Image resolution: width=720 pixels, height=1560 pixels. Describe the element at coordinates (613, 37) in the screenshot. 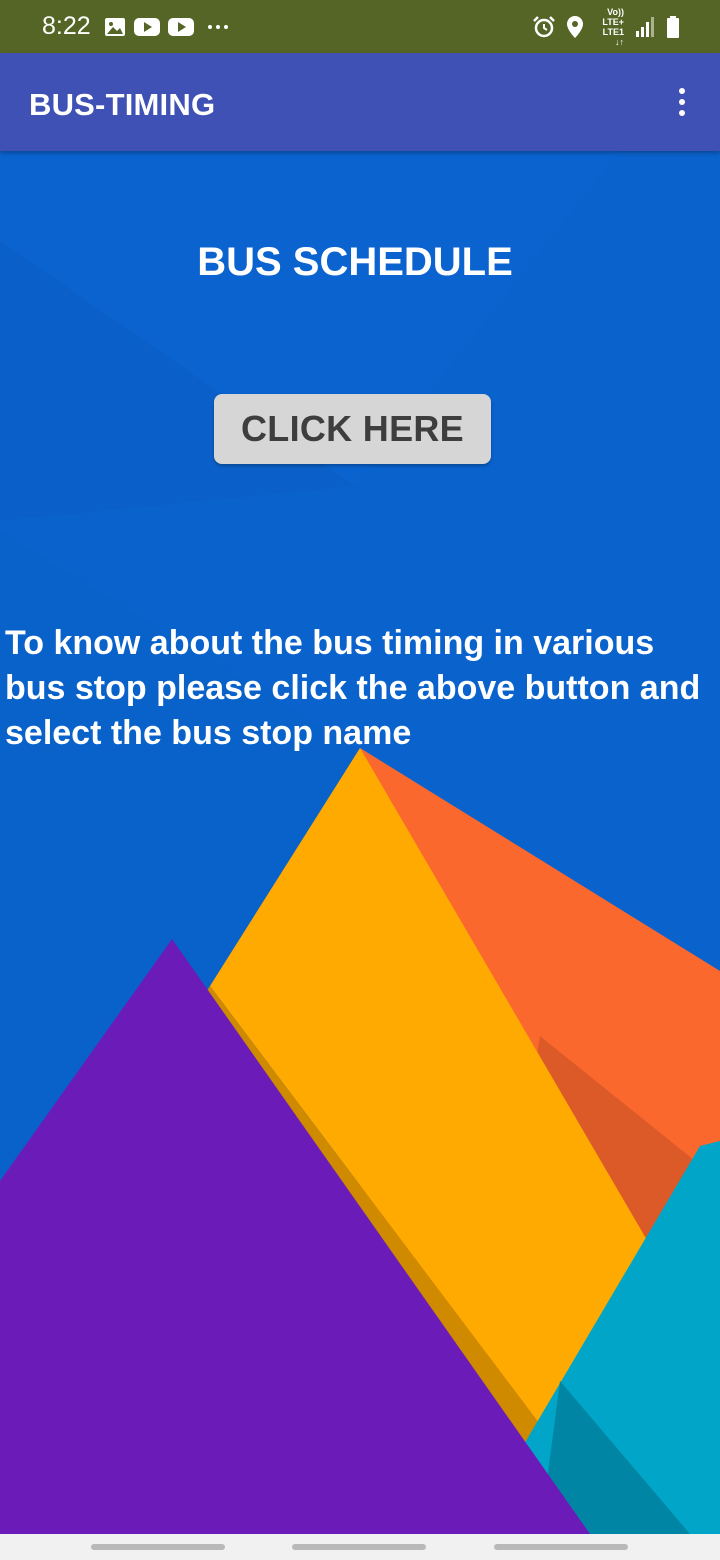

I see `network-line-2: LTE1 ↓↑` at that location.